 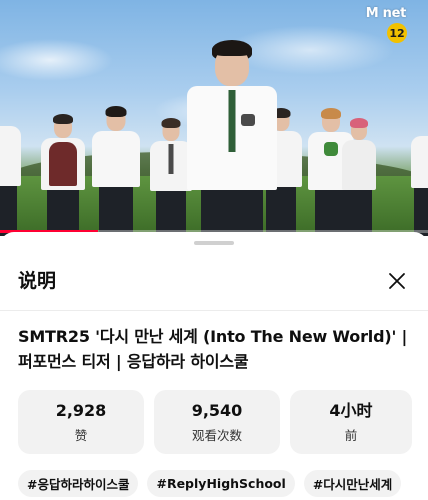 I want to click on panel-title: 说明, so click(x=37, y=281).